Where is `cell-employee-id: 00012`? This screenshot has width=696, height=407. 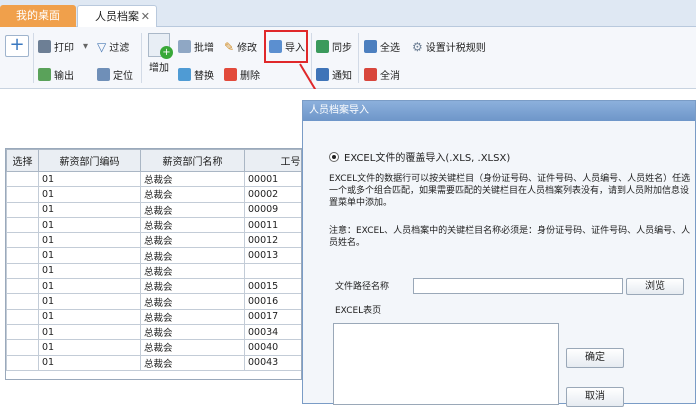
cell-employee-id: 00012 is located at coordinates (272, 240).